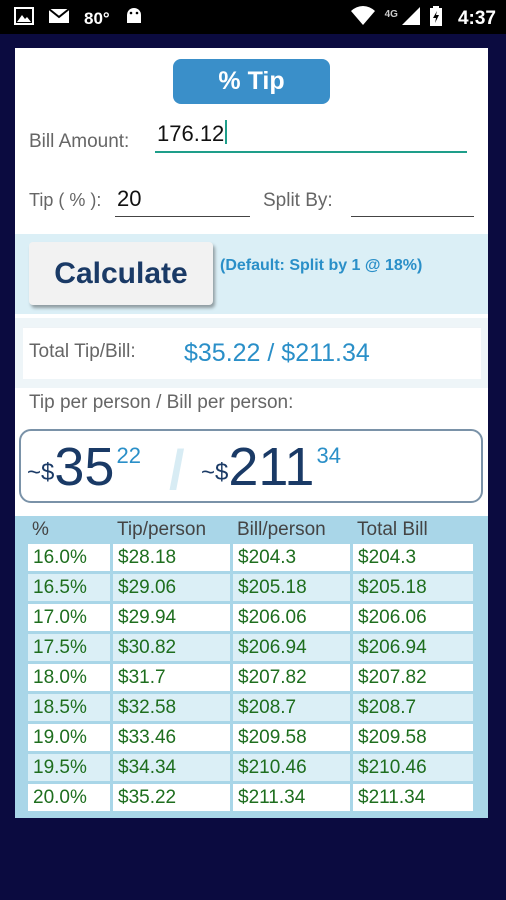  I want to click on table-row: 16.0% $28.18 $204.3 $204.3, so click(250, 557).